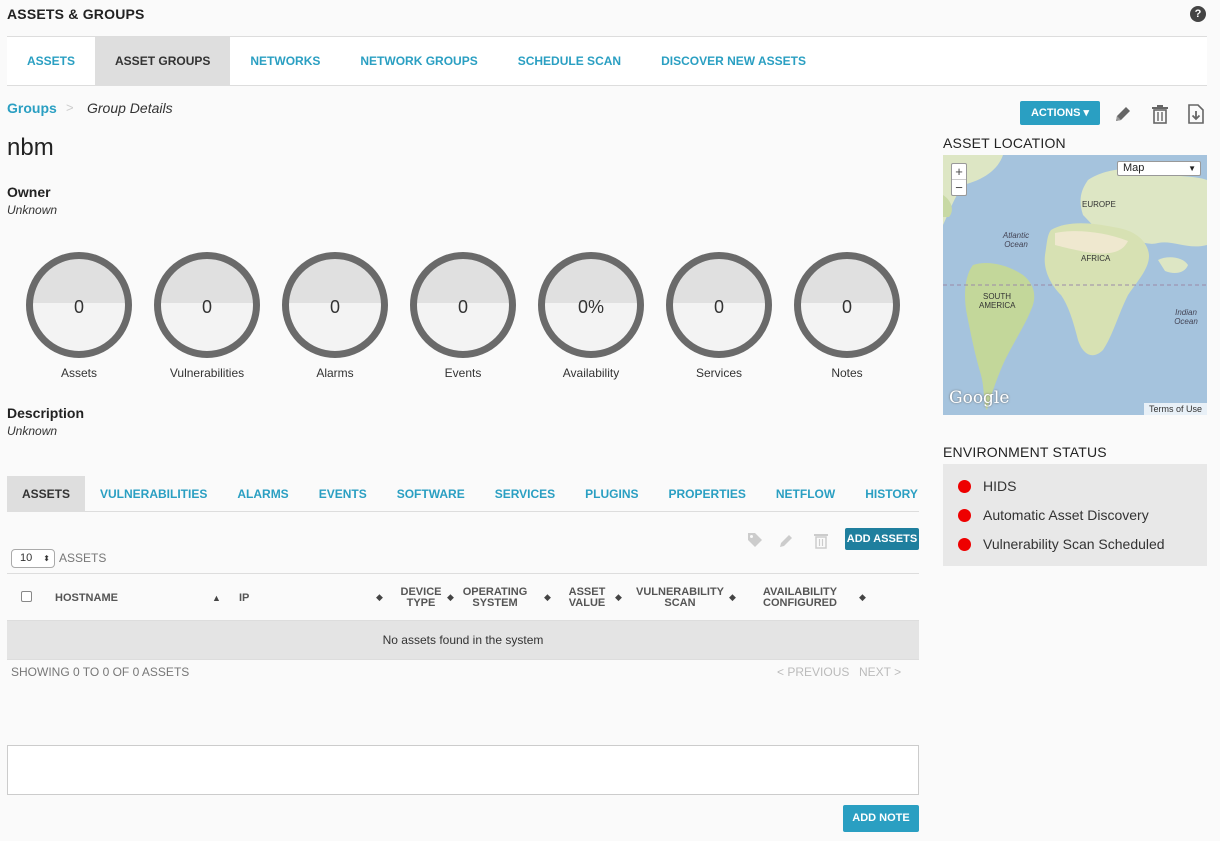 This screenshot has height=841, width=1220. What do you see at coordinates (1192, 168) in the screenshot?
I see `chevron-down-icon: ▼` at bounding box center [1192, 168].